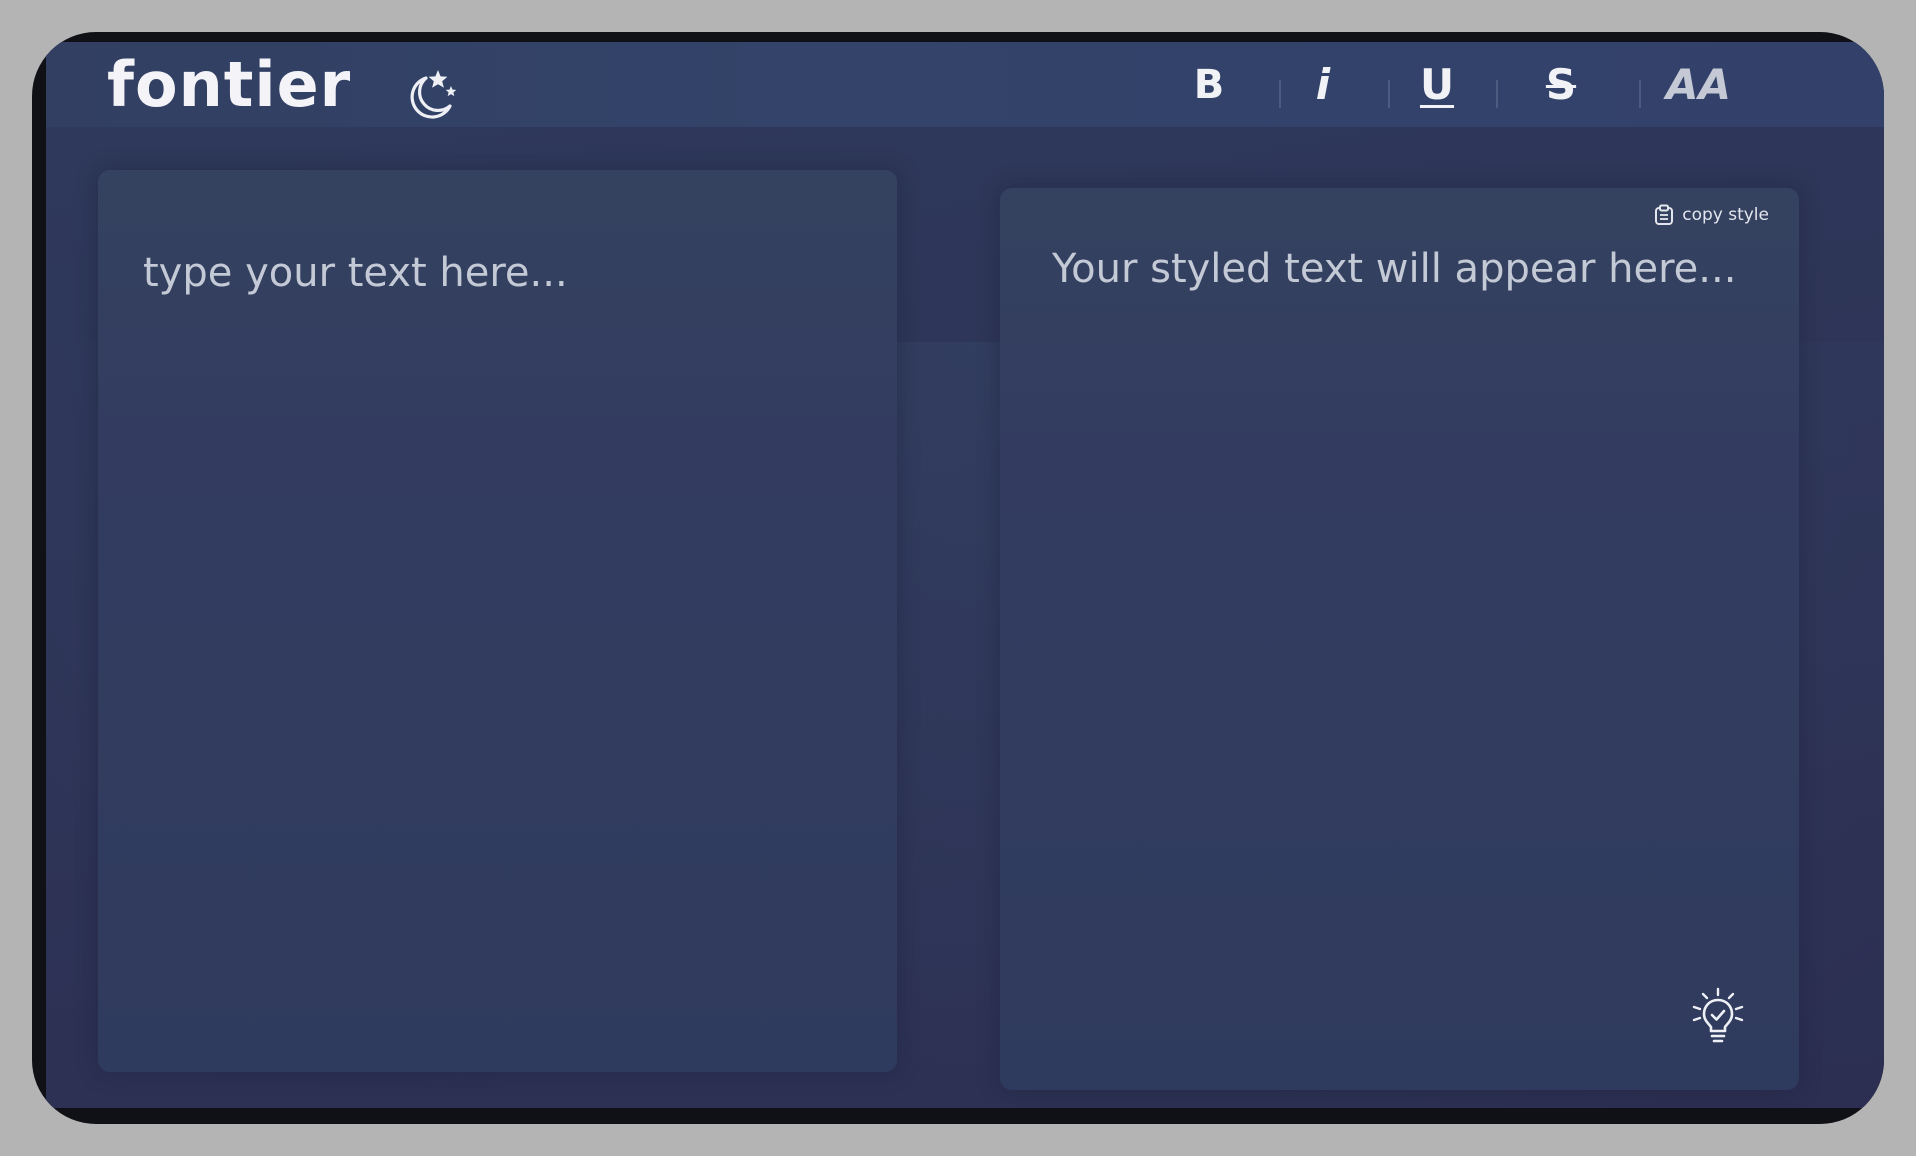 Image resolution: width=1916 pixels, height=1156 pixels. What do you see at coordinates (1209, 85) in the screenshot?
I see `bold-button: B` at bounding box center [1209, 85].